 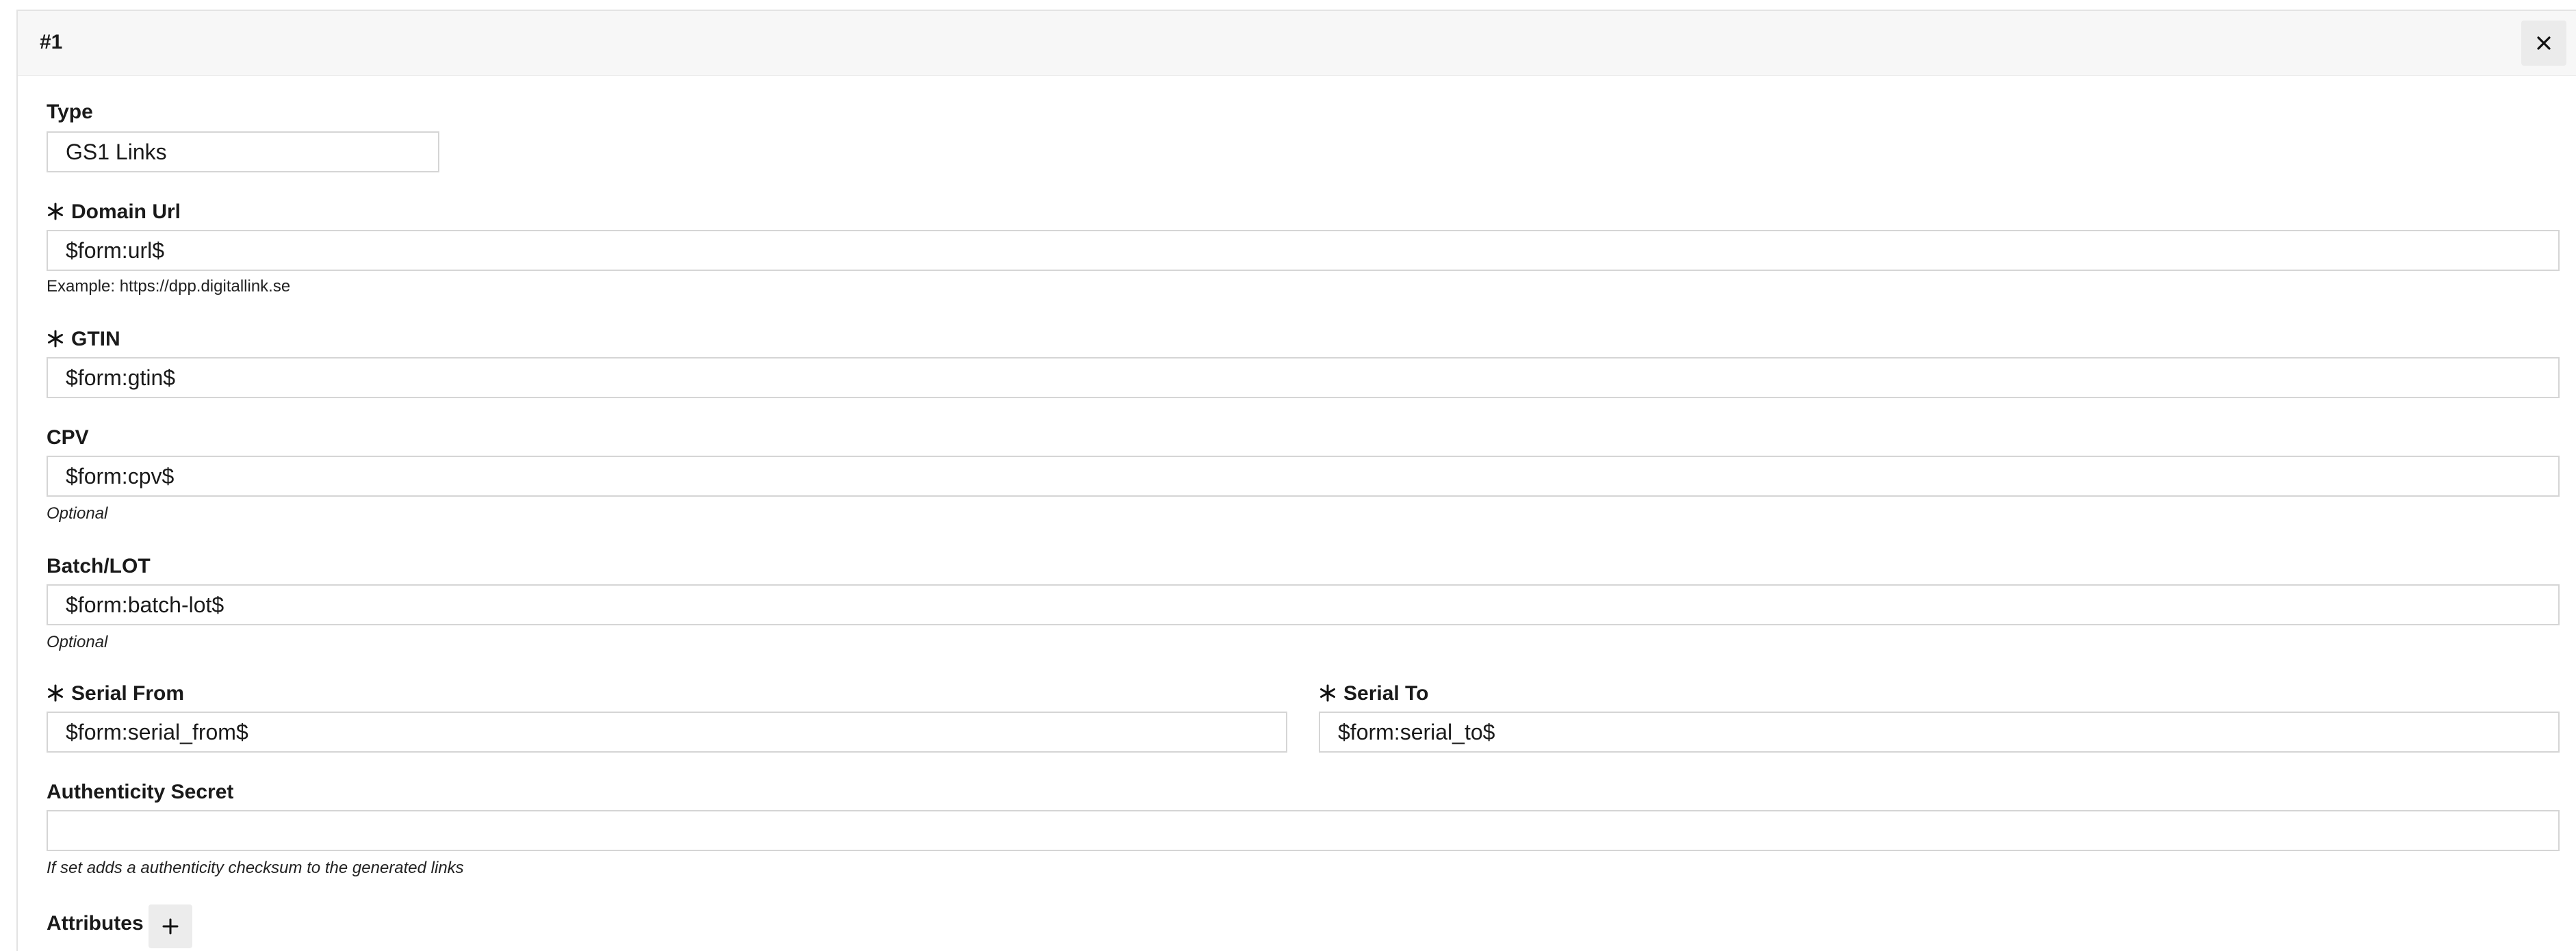 What do you see at coordinates (1303, 831) in the screenshot?
I see `authenticity-secret-input` at bounding box center [1303, 831].